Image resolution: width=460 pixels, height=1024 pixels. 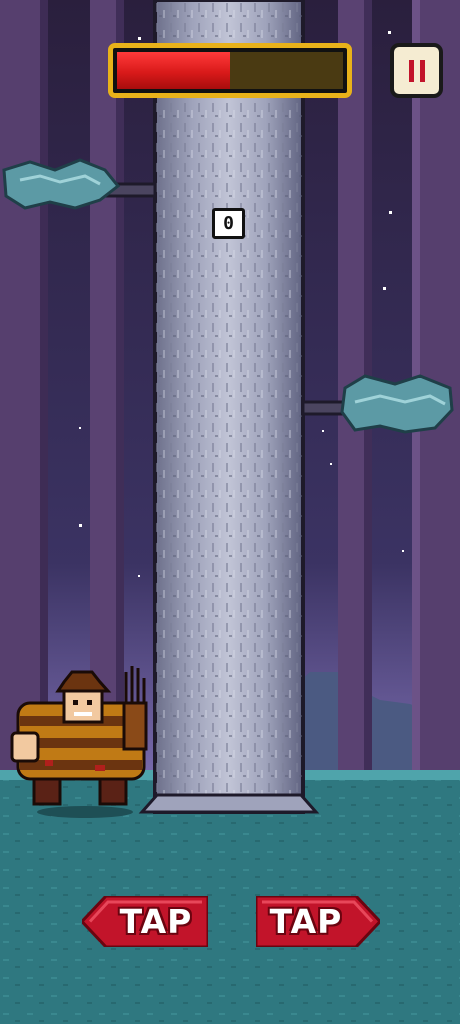 What do you see at coordinates (156, 921) in the screenshot?
I see `tap-left-label: TAP` at bounding box center [156, 921].